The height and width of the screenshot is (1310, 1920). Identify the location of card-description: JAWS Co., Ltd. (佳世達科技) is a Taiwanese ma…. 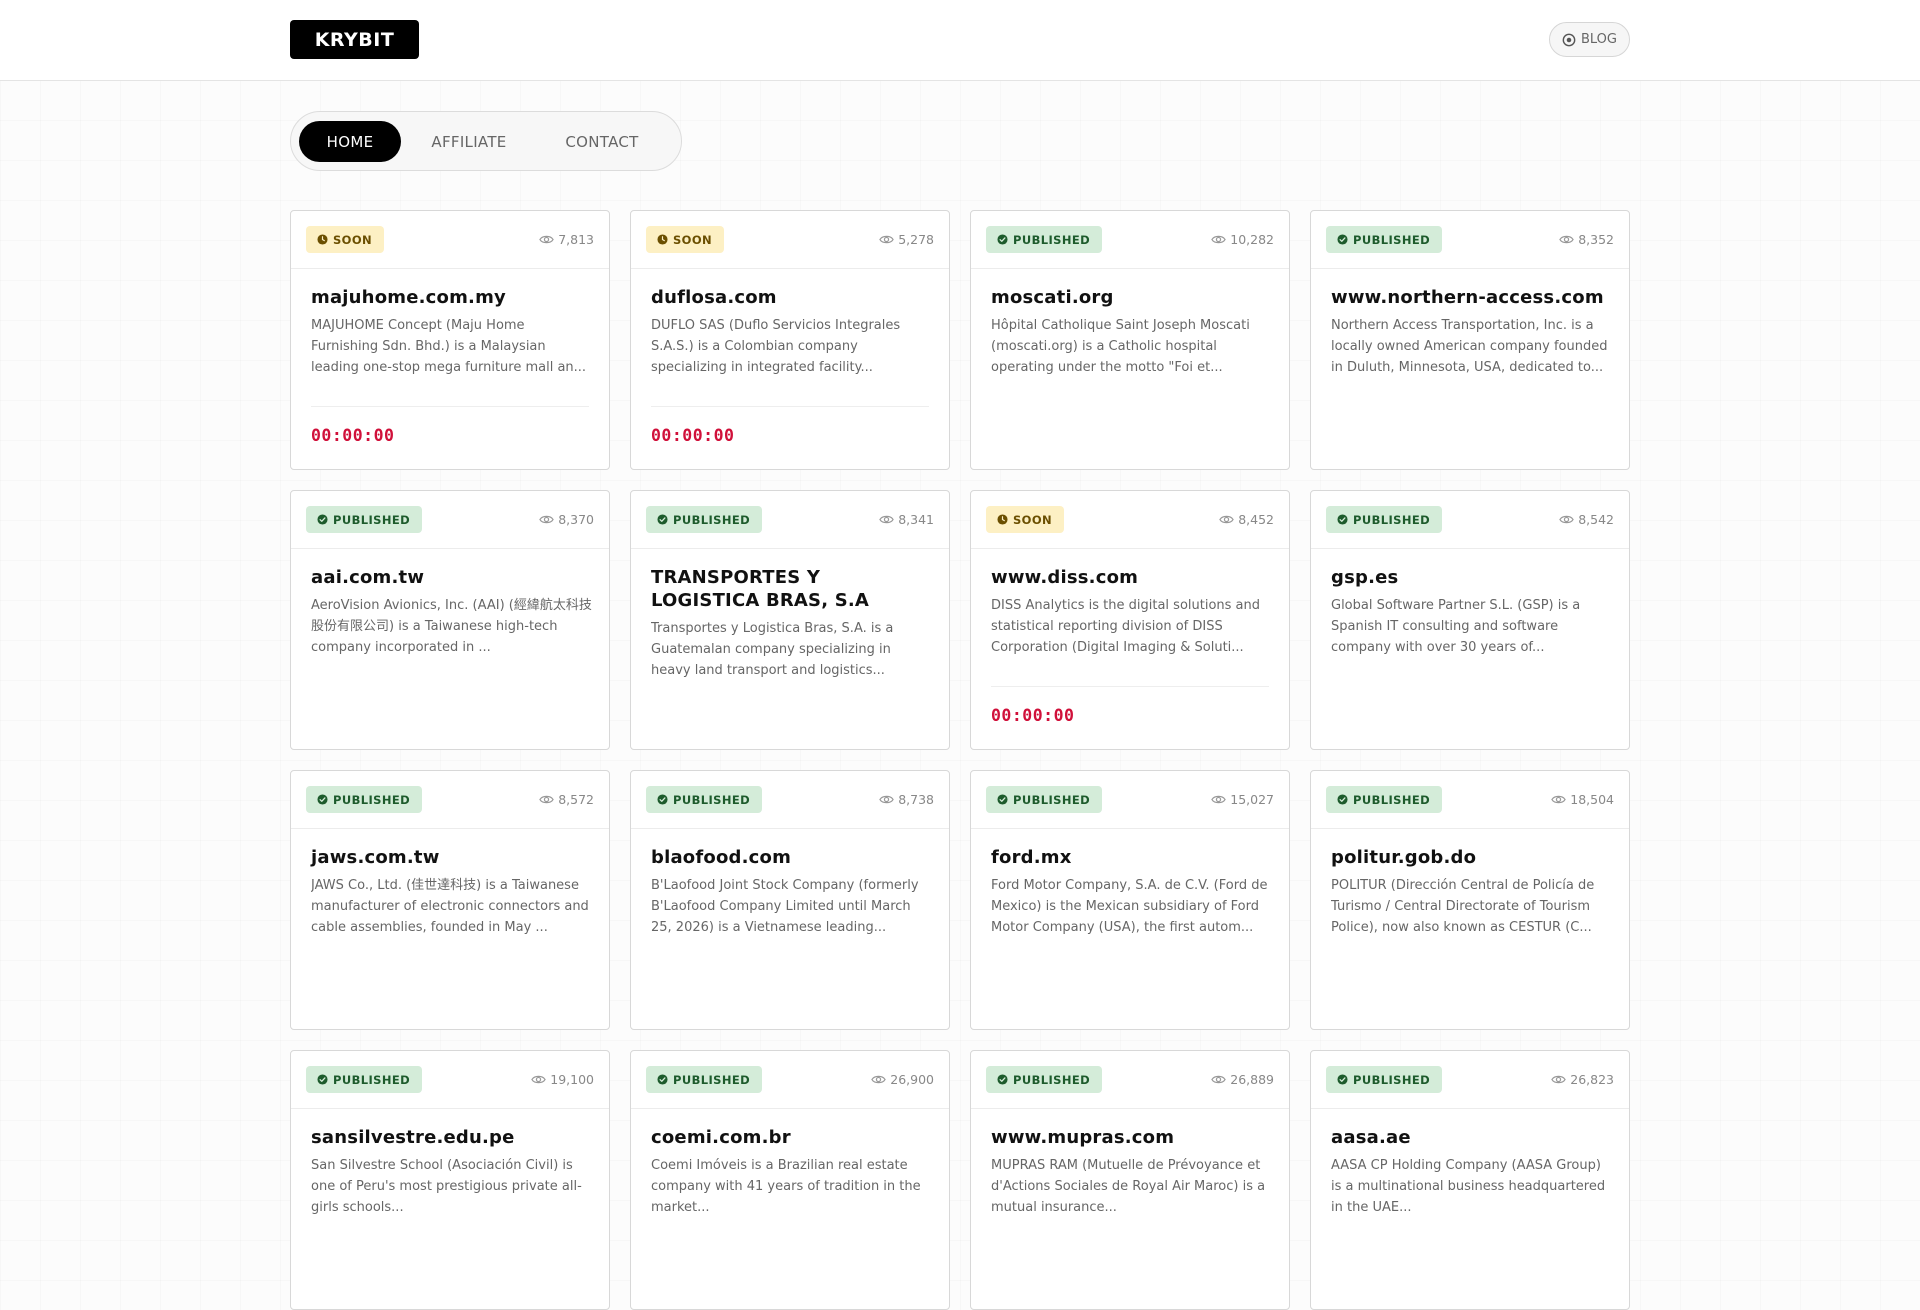
(450, 906).